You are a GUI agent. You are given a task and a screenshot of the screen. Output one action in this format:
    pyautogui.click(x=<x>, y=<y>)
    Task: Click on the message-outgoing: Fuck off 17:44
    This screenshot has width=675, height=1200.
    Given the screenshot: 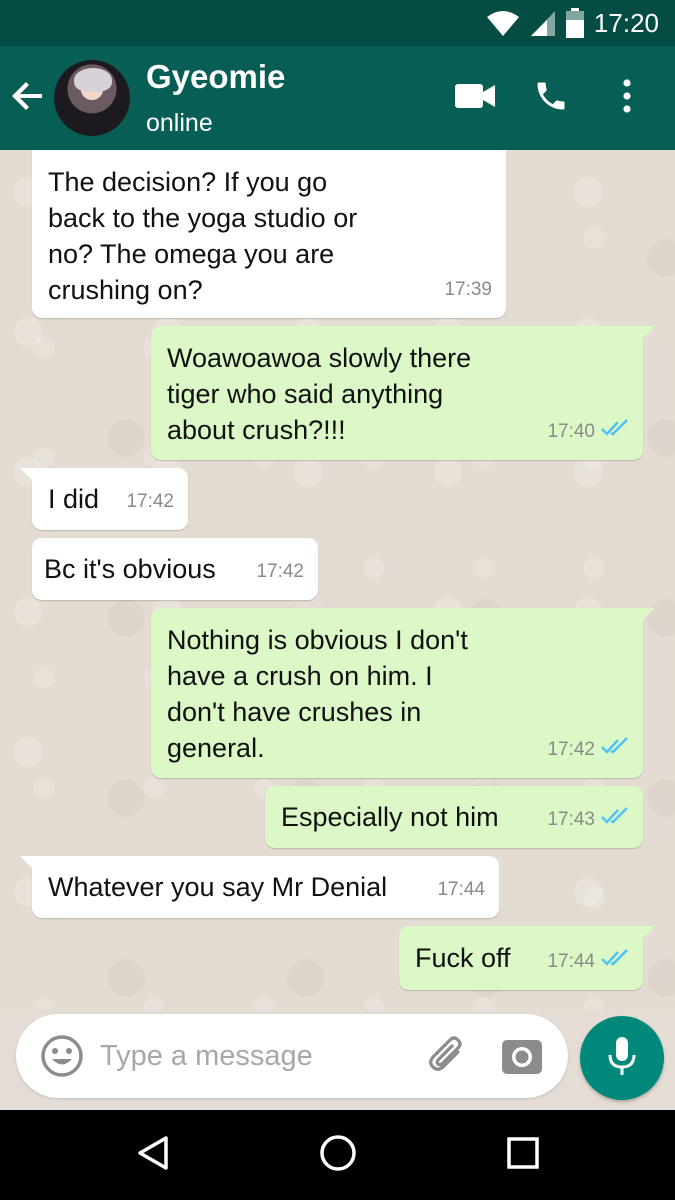 What is the action you would take?
    pyautogui.click(x=527, y=958)
    